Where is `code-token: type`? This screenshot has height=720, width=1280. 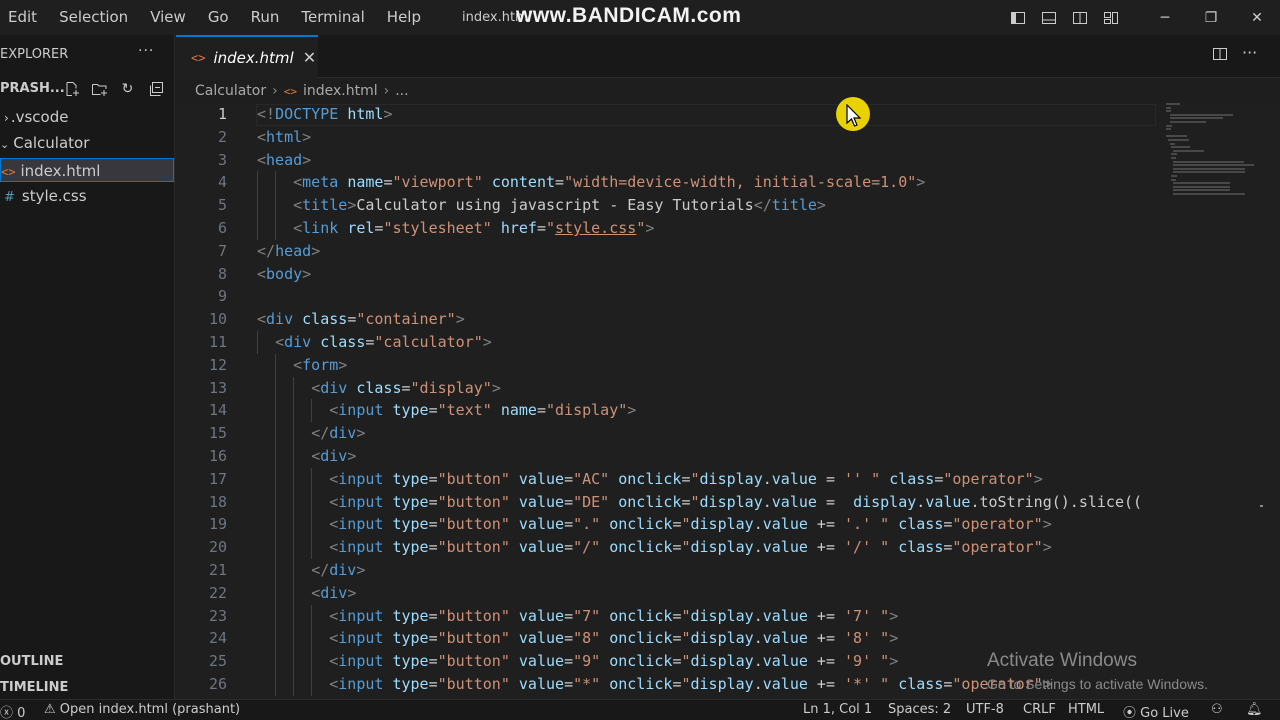 code-token: type is located at coordinates (410, 501).